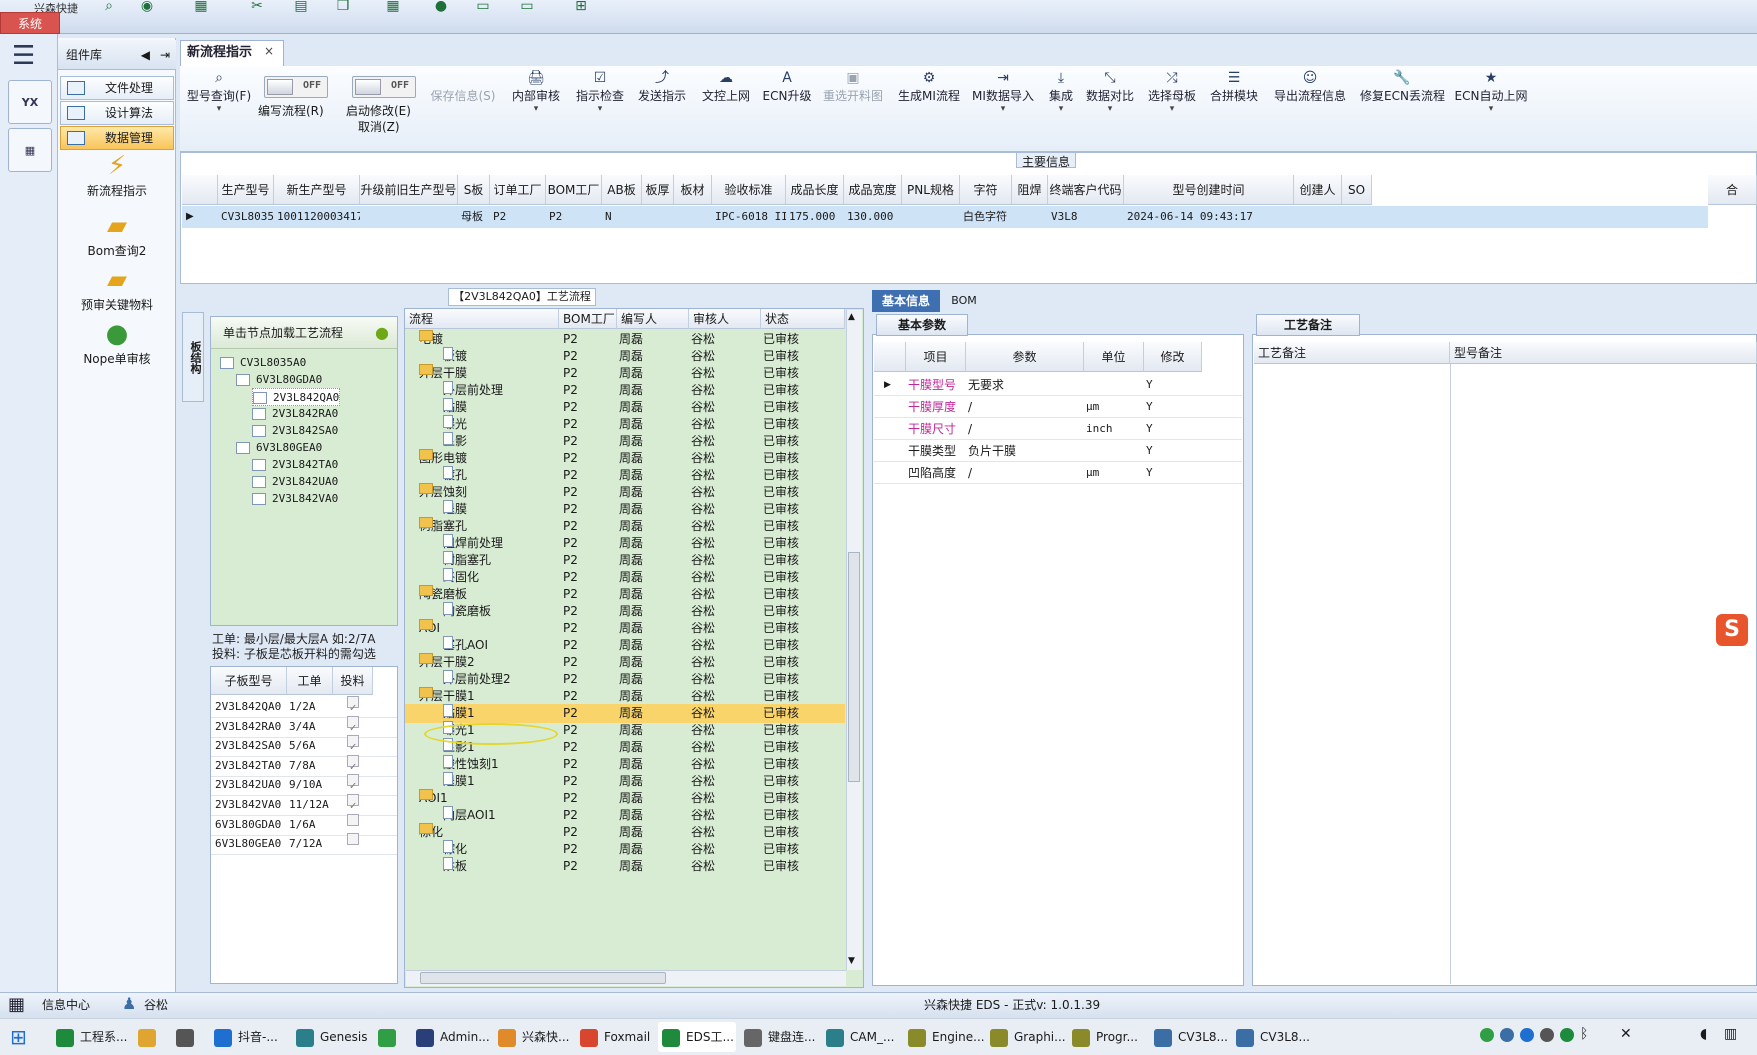  Describe the element at coordinates (625, 866) in the screenshot. I see `flow-row: 烘板 P2 周磊 谷松 已审核` at that location.